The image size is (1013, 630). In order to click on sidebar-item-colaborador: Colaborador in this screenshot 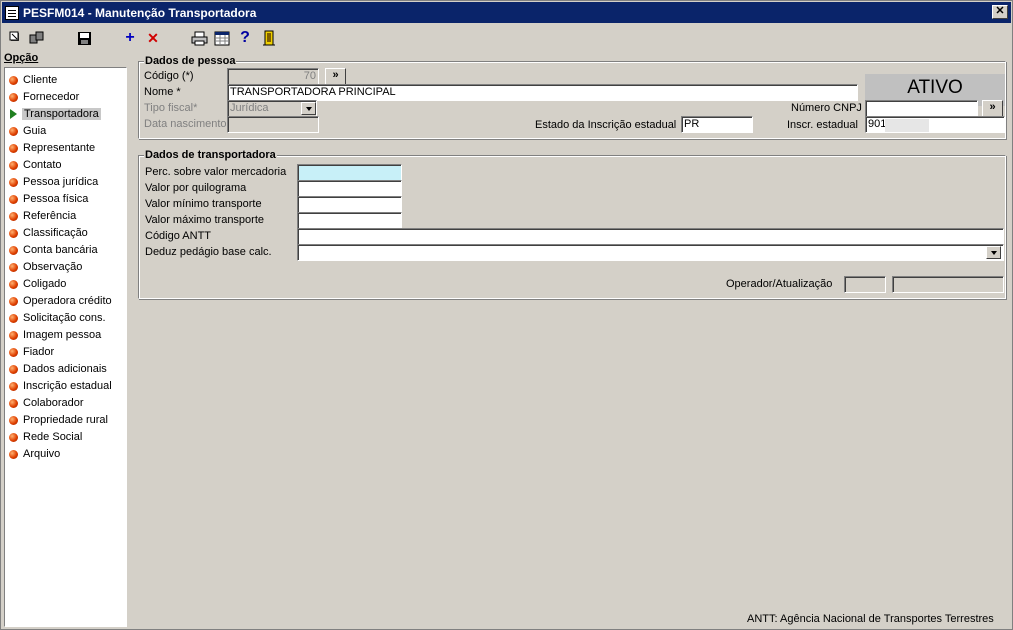, I will do `click(46, 403)`.